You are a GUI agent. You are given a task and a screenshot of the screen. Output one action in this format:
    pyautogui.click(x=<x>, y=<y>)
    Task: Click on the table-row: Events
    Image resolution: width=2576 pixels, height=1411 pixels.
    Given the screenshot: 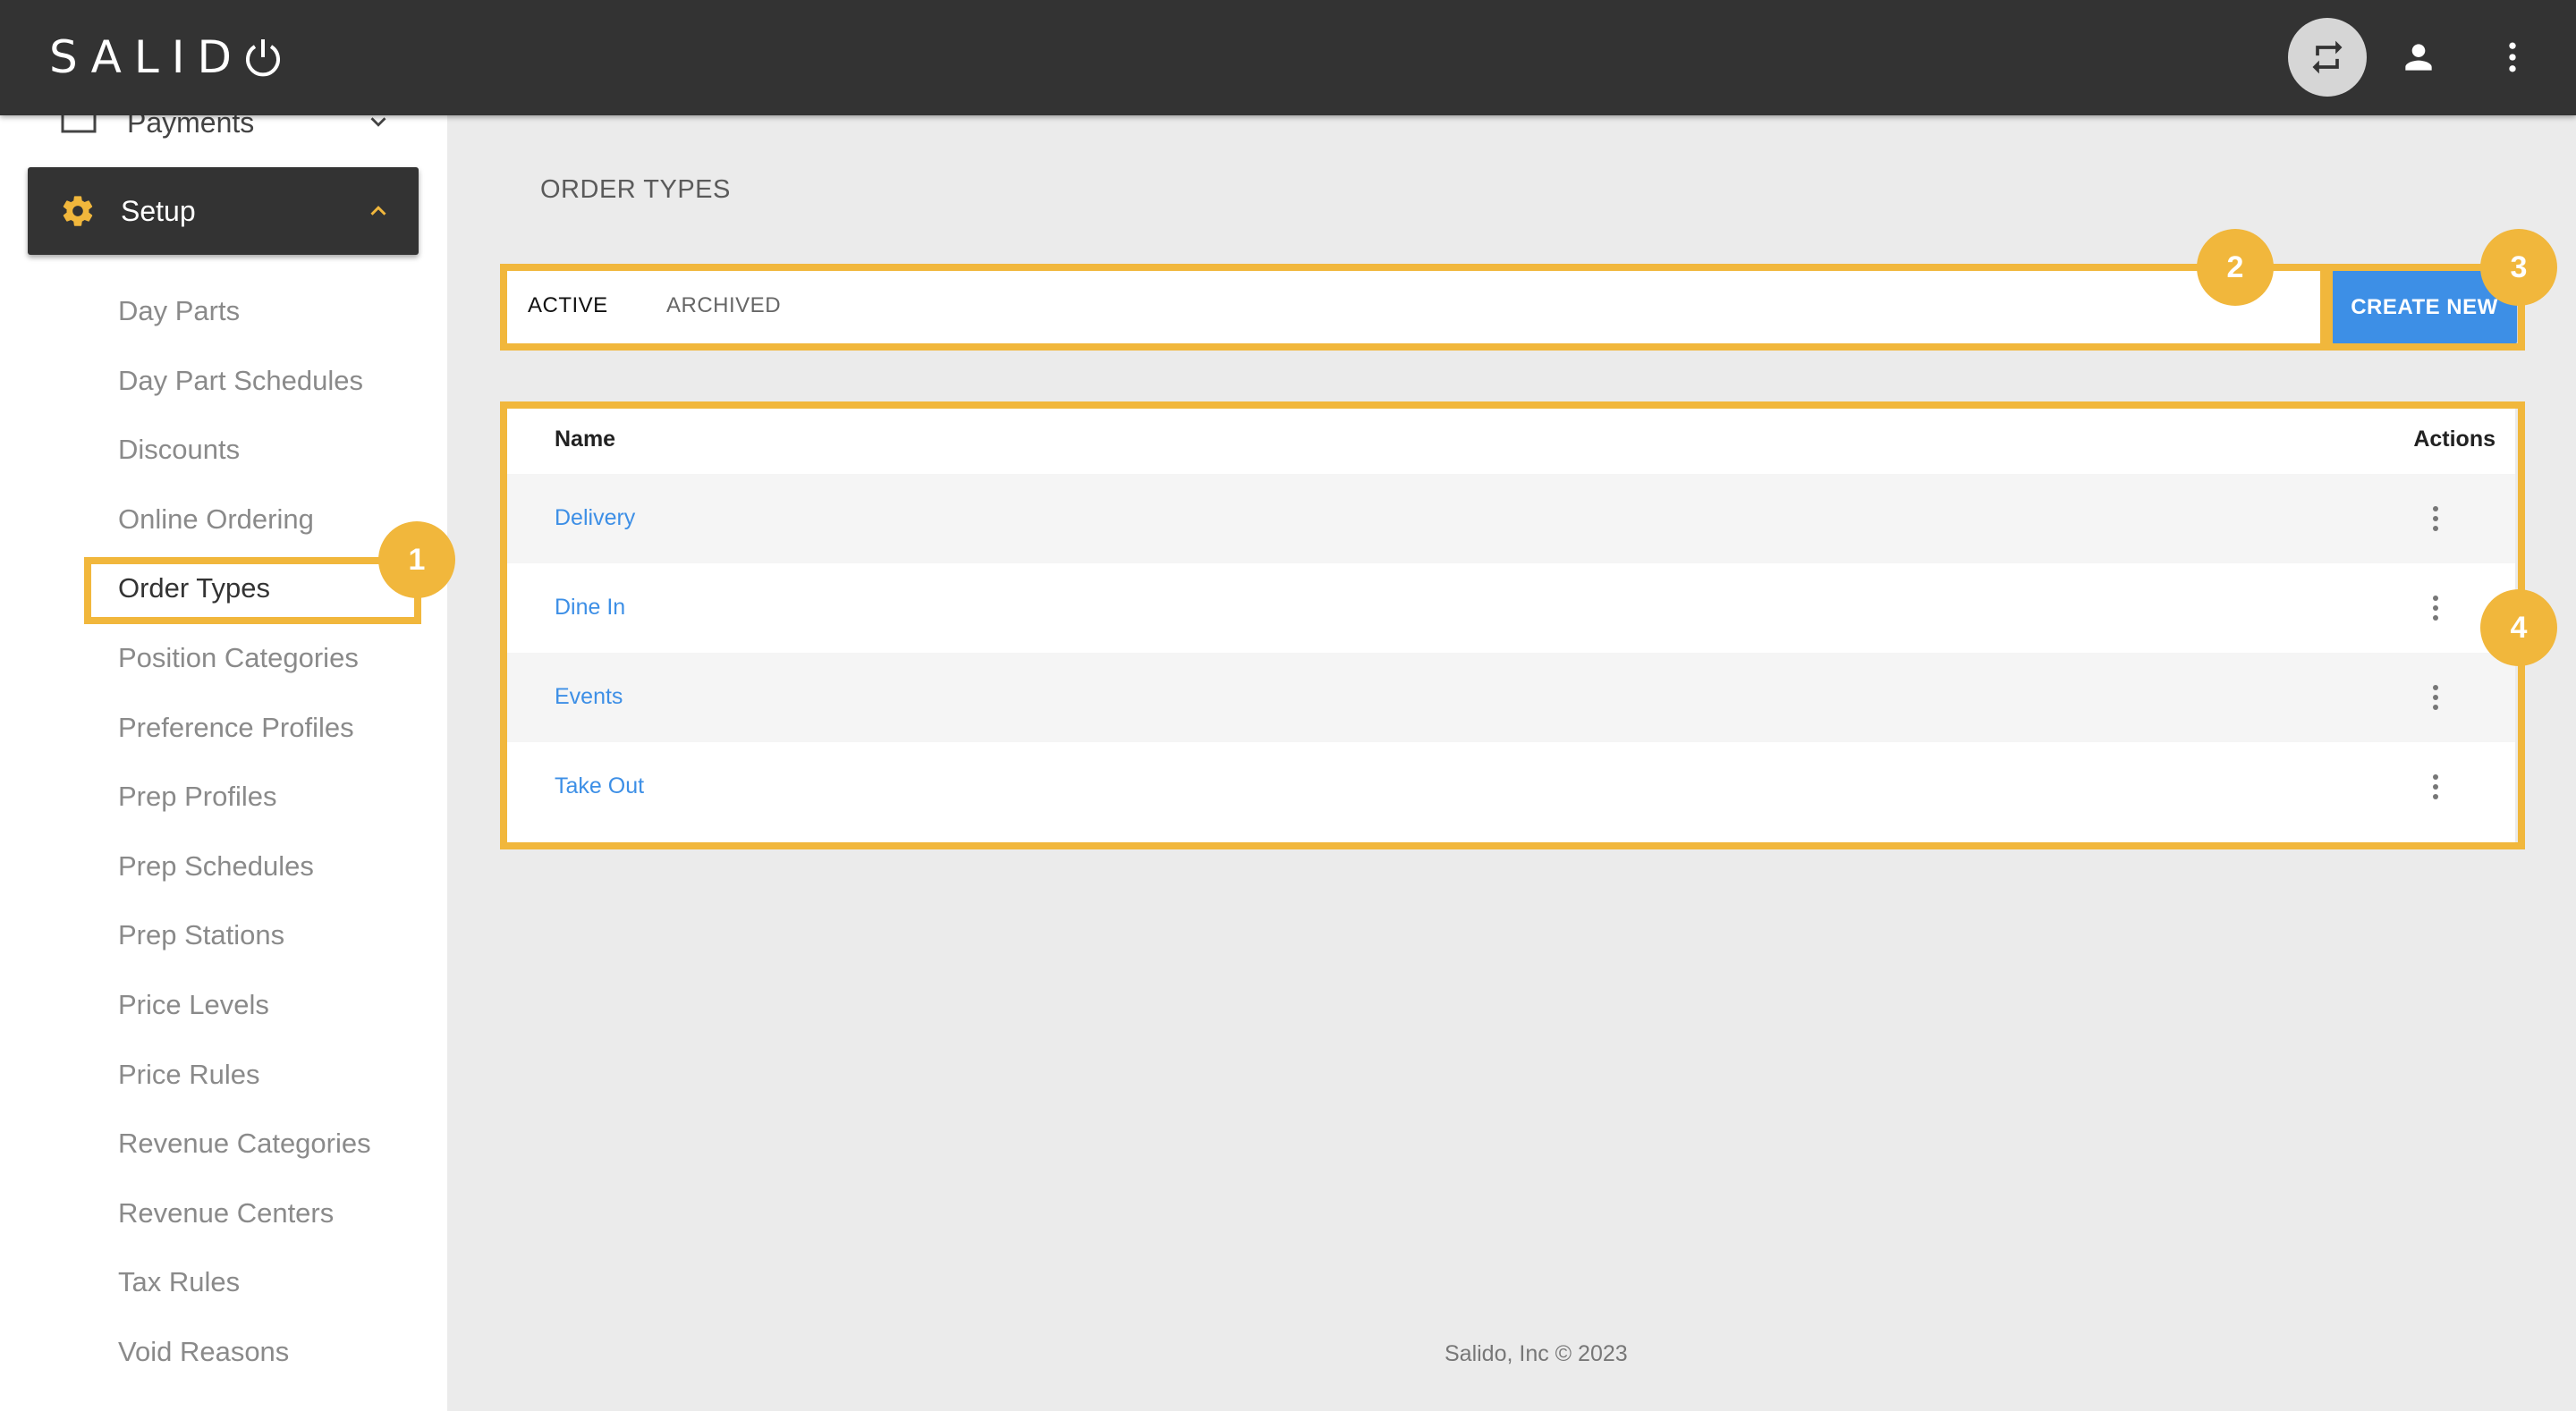 What is the action you would take?
    pyautogui.click(x=1510, y=698)
    